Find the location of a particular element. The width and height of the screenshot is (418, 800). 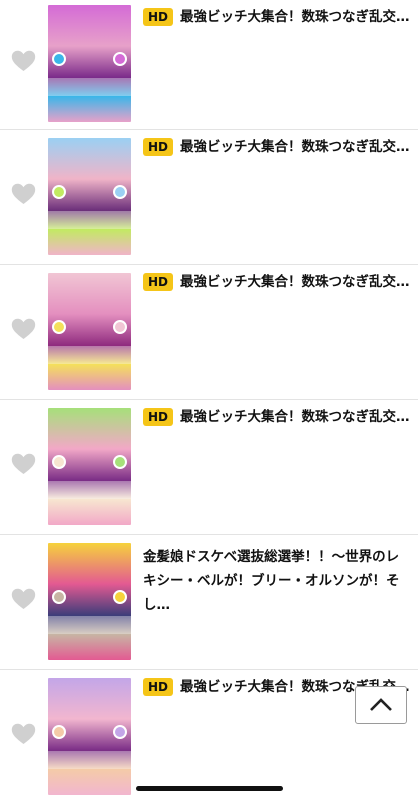

home-indicator is located at coordinates (209, 788).